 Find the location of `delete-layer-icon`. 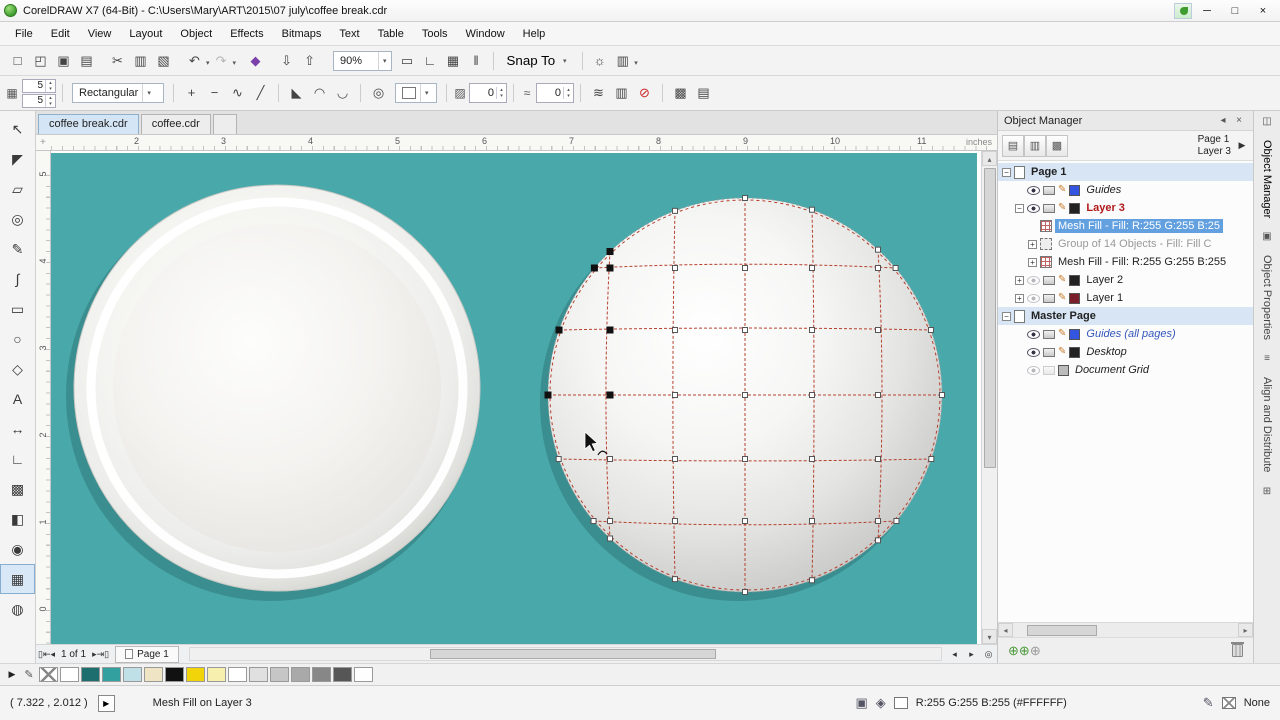

delete-layer-icon is located at coordinates (1237, 649).